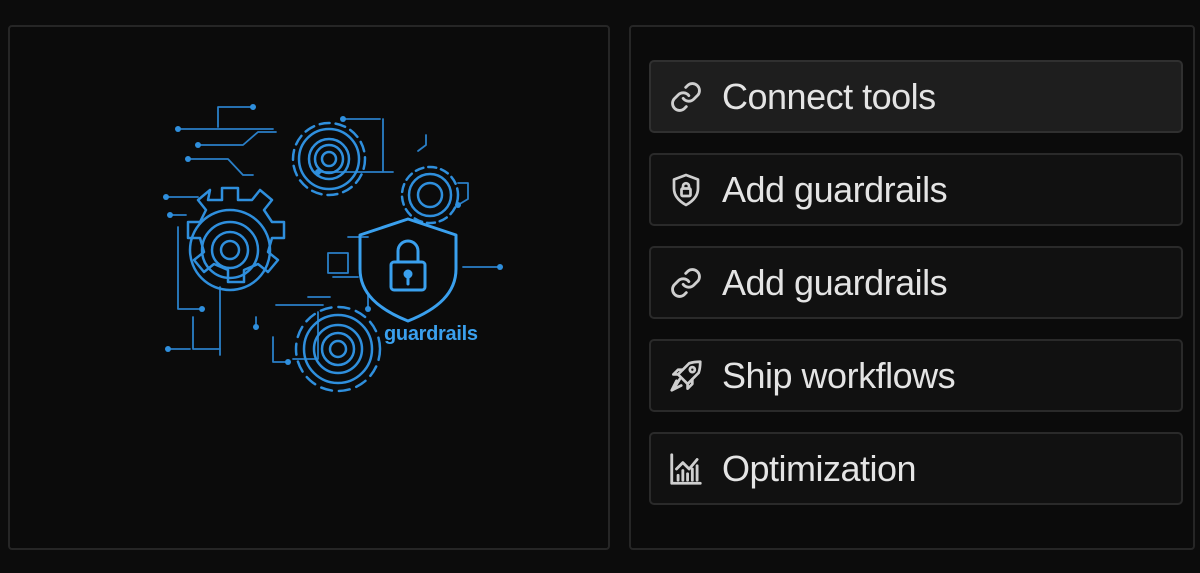 This screenshot has height=573, width=1200. What do you see at coordinates (839, 375) in the screenshot?
I see `menu-item-label: Ship workflows` at bounding box center [839, 375].